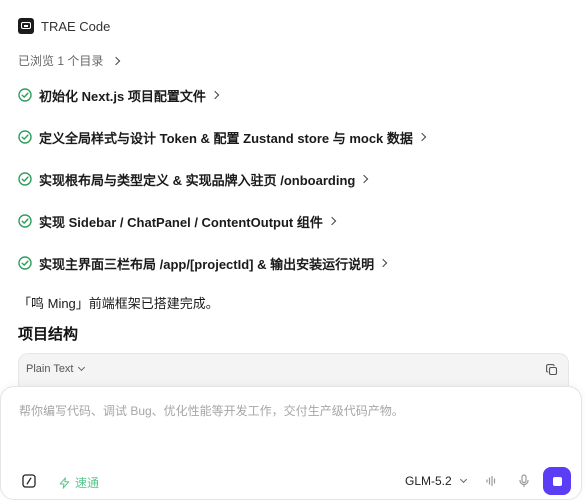 This screenshot has width=587, height=500. Describe the element at coordinates (293, 370) in the screenshot. I see `code-block: Plain Text` at that location.